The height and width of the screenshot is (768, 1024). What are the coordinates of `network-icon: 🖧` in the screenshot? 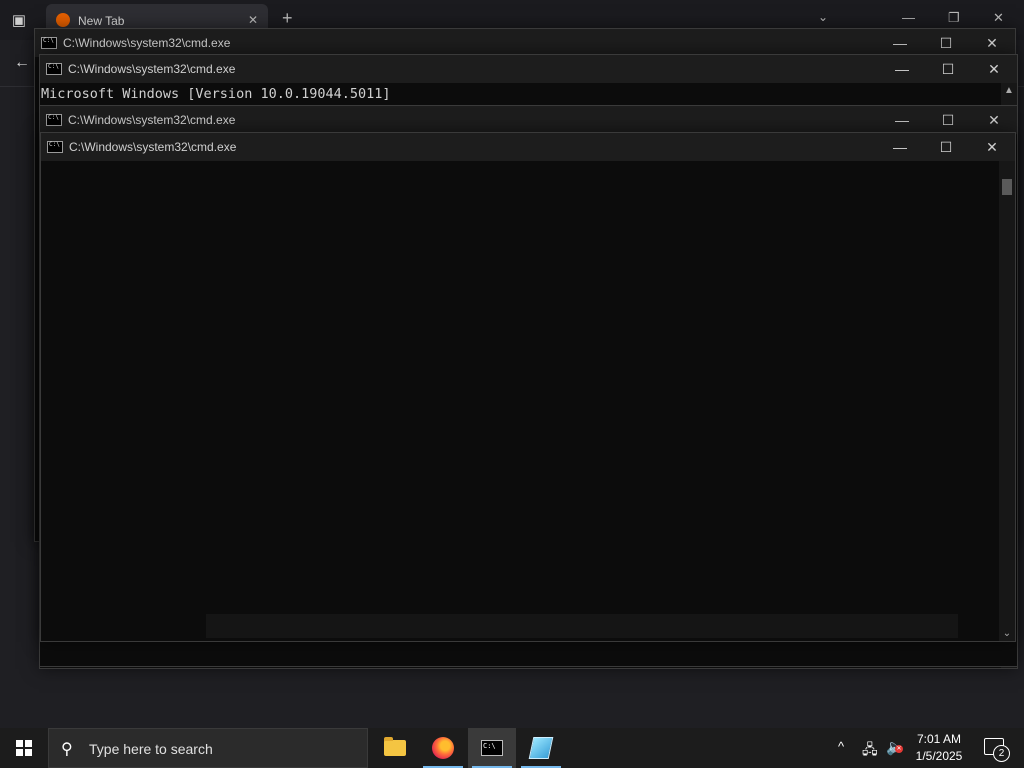 It's located at (870, 751).